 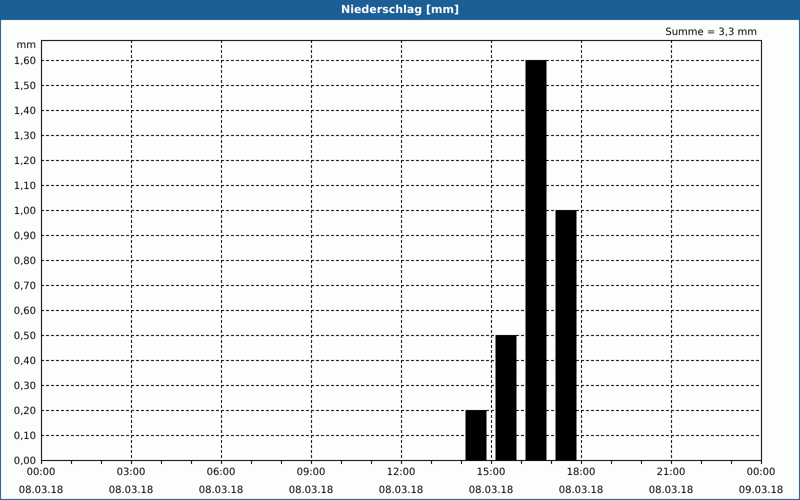 What do you see at coordinates (25, 311) in the screenshot?
I see `y-tick-label: 0,60` at bounding box center [25, 311].